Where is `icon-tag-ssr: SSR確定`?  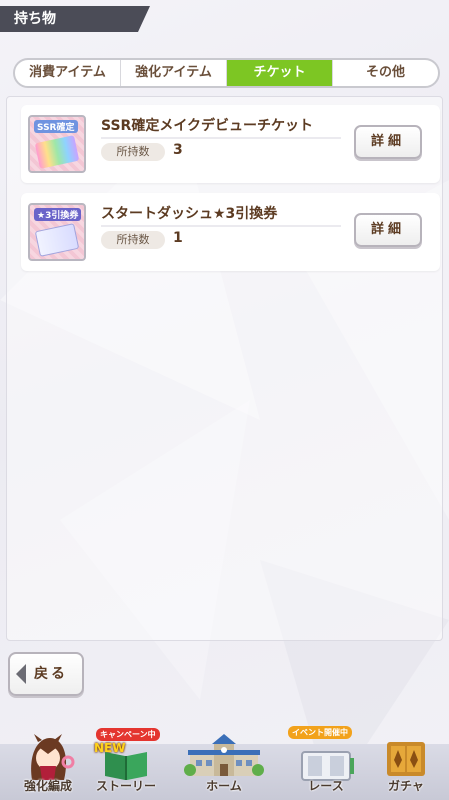 icon-tag-ssr: SSR確定 is located at coordinates (56, 126).